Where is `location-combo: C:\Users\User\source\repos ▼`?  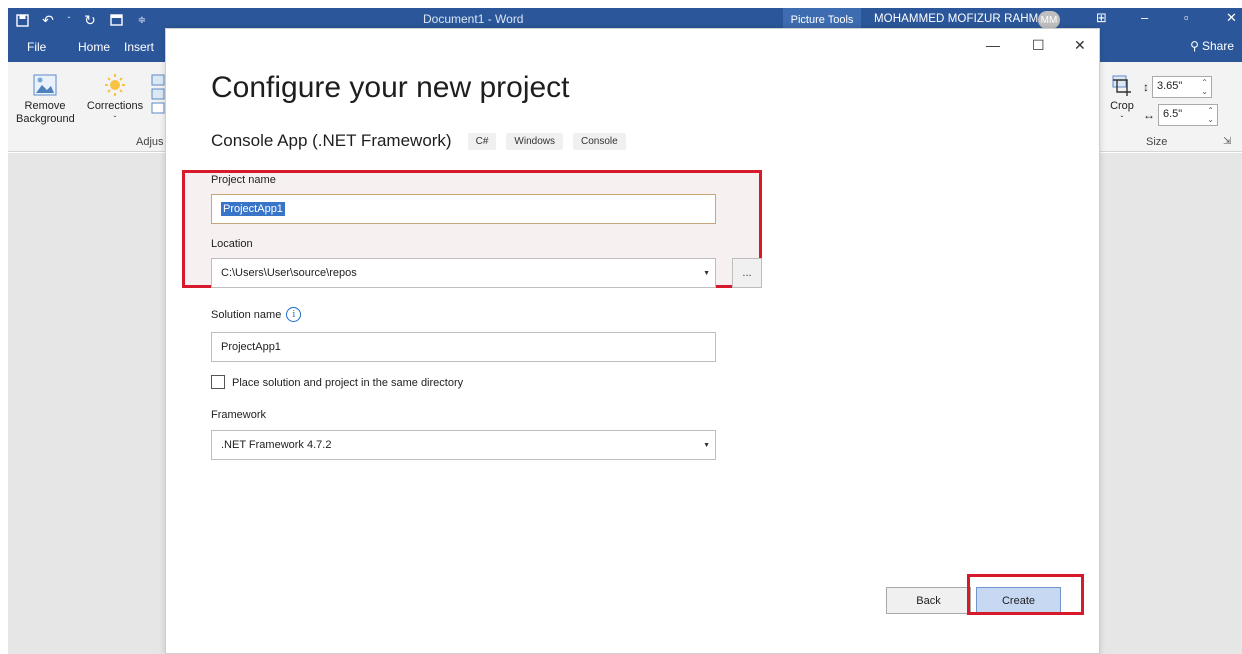
location-combo: C:\Users\User\source\repos ▼ is located at coordinates (463, 273).